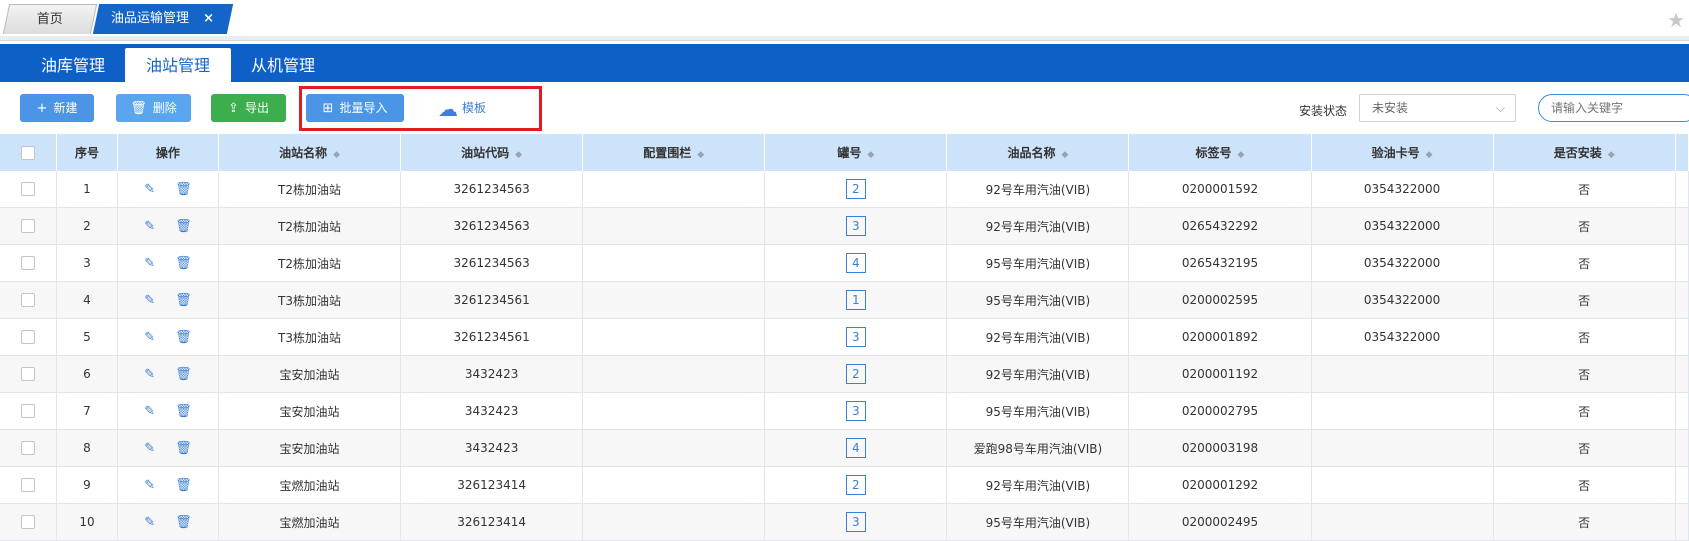 The image size is (1689, 541). What do you see at coordinates (310, 152) in the screenshot?
I see `header-station-name: 油站名称 ◆` at bounding box center [310, 152].